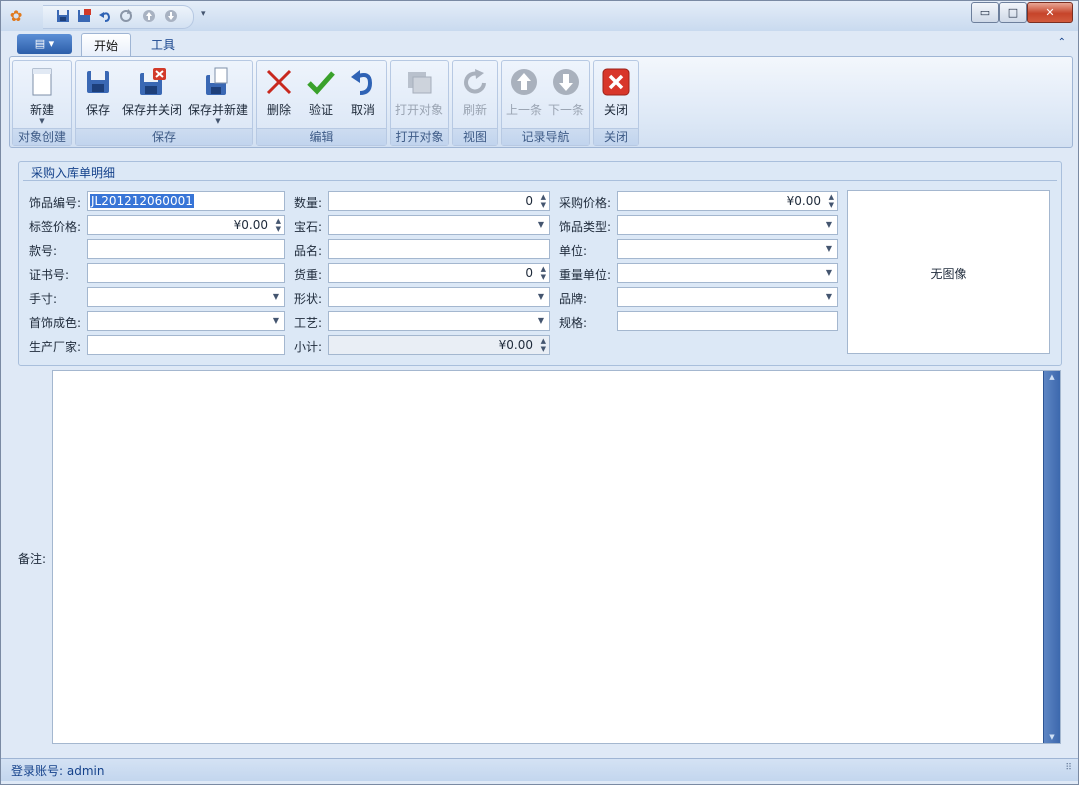 This screenshot has height=785, width=1079. Describe the element at coordinates (308, 251) in the screenshot. I see `product-name-label: 品名:` at that location.